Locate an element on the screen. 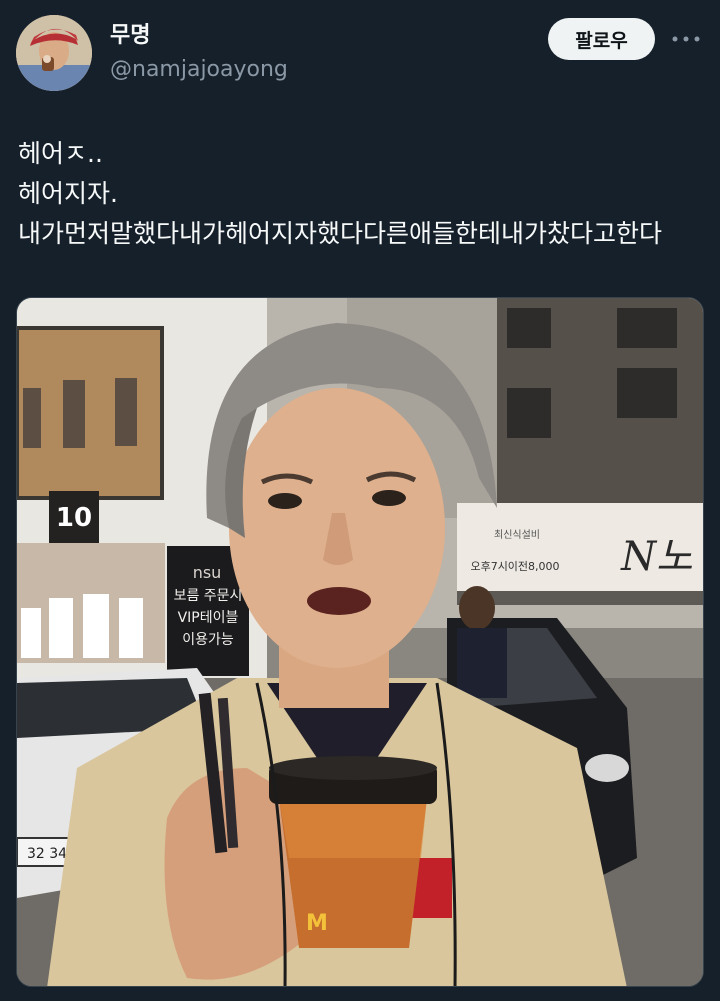  license-plate: 32 34 is located at coordinates (47, 854).